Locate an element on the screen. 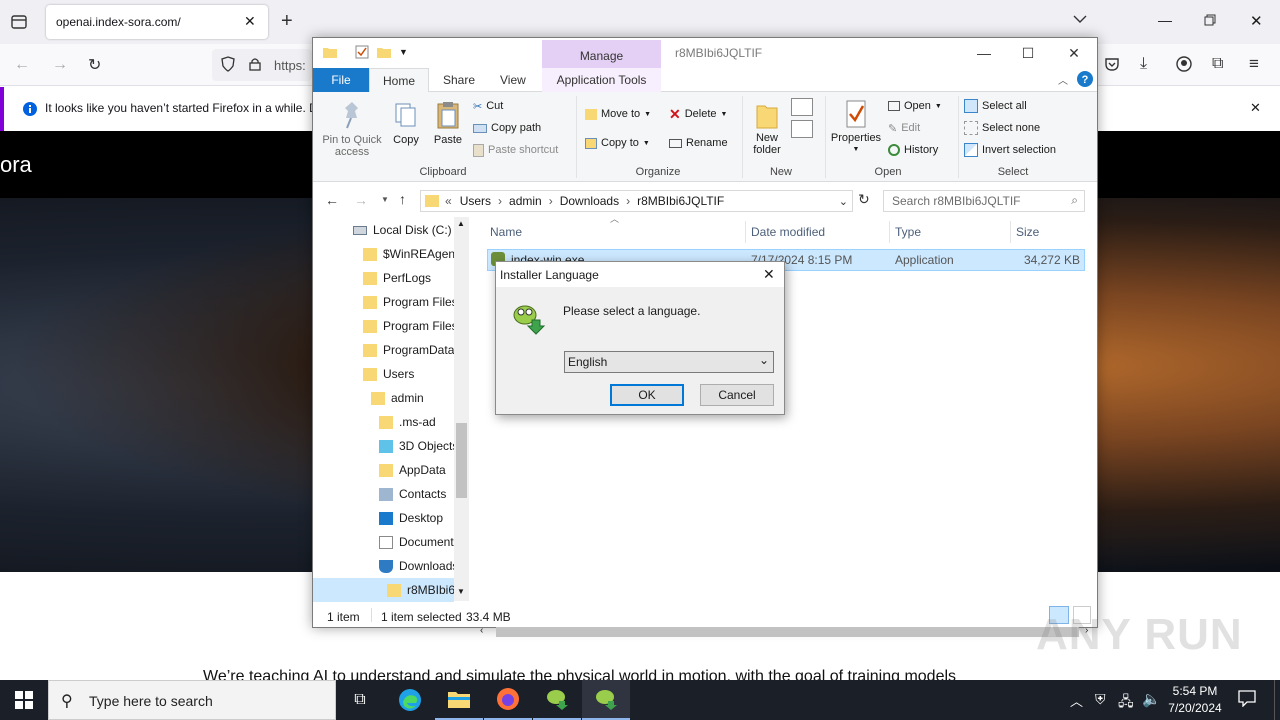  breadcrumb-overflow: « is located at coordinates (448, 201).